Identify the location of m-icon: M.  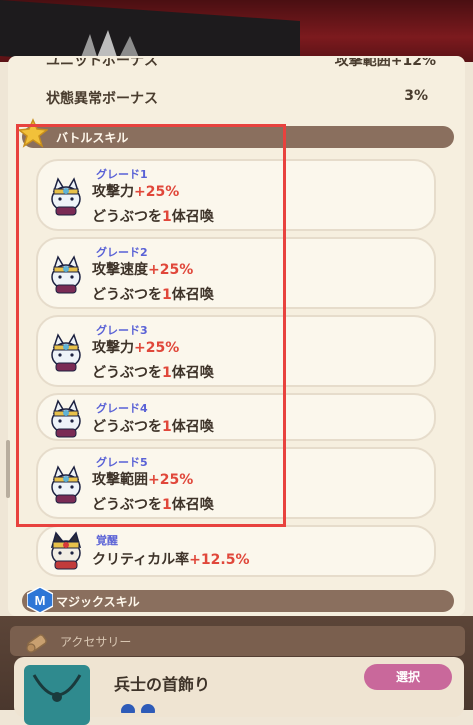
(40, 600).